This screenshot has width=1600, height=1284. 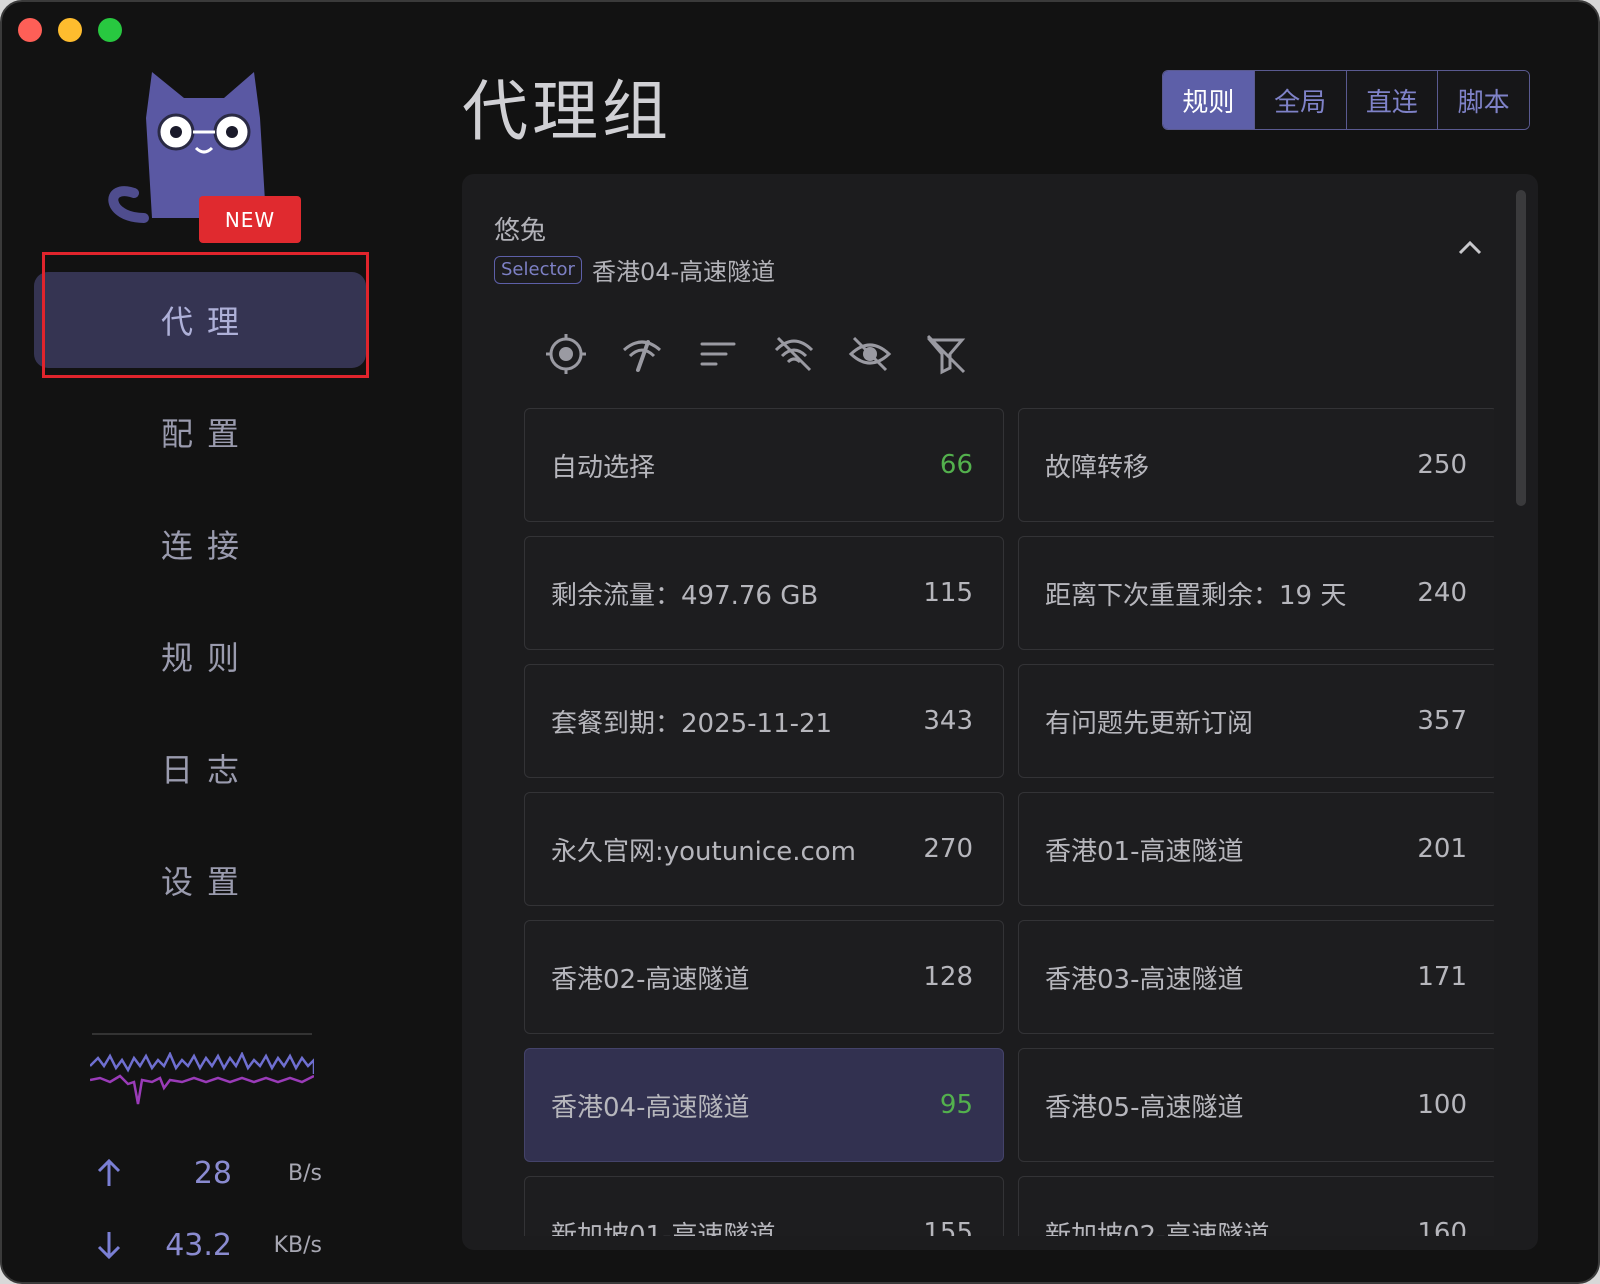 I want to click on proxy-delay: 128, so click(x=948, y=977).